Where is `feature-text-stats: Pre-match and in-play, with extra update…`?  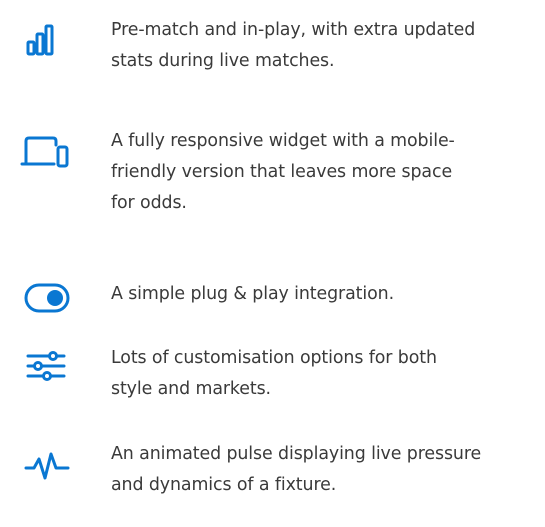
feature-text-stats: Pre-match and in-play, with extra update… is located at coordinates (328, 46).